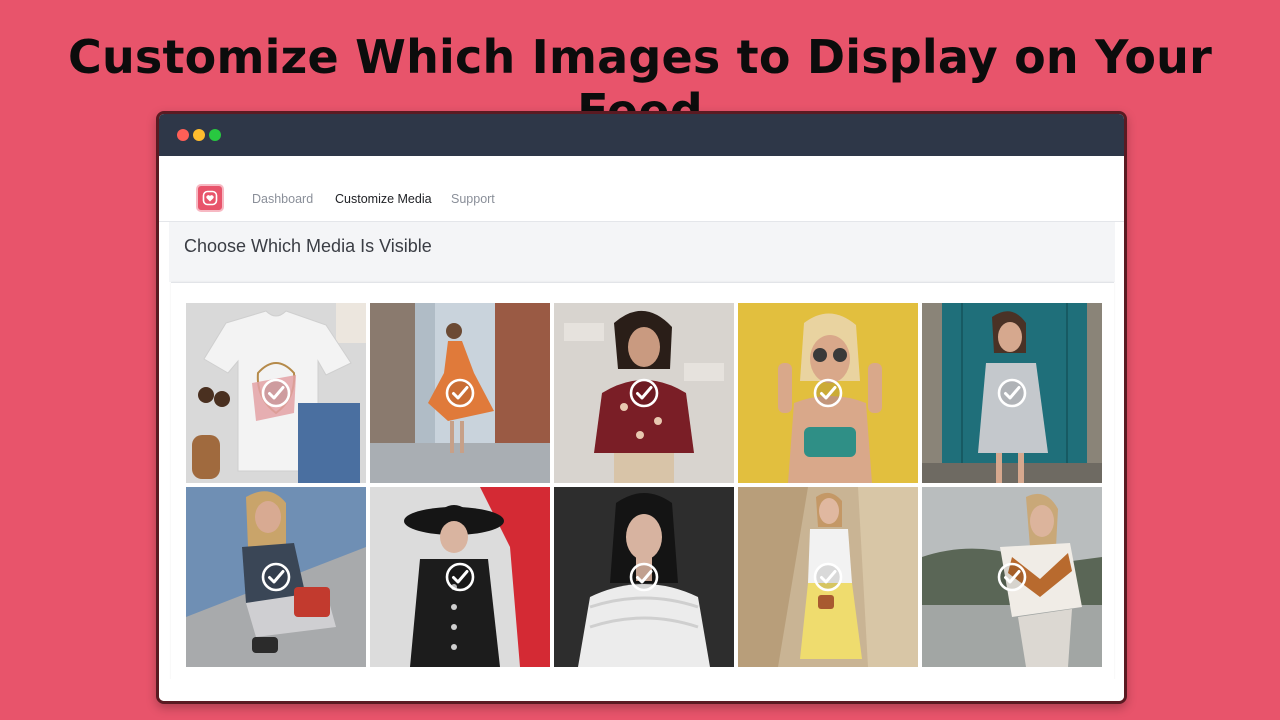 Image resolution: width=1280 pixels, height=720 pixels. I want to click on nav-dashboard: Dashboard, so click(282, 199).